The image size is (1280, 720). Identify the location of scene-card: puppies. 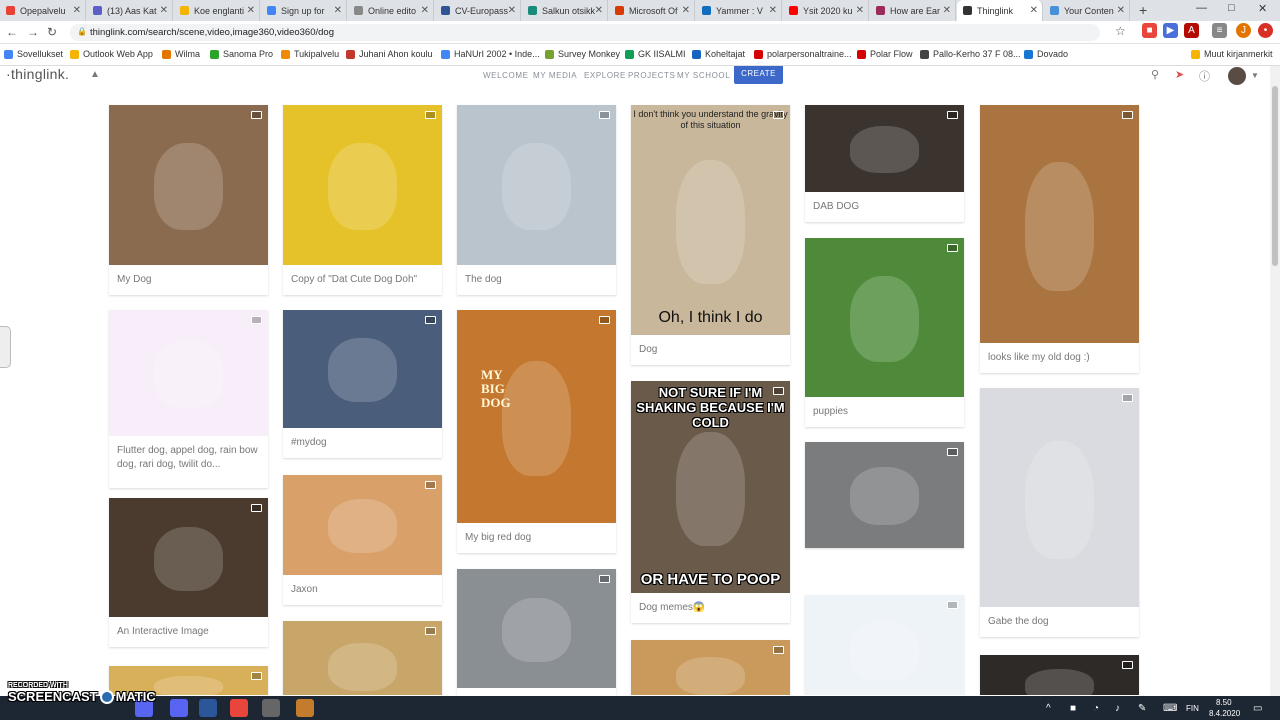
(884, 332).